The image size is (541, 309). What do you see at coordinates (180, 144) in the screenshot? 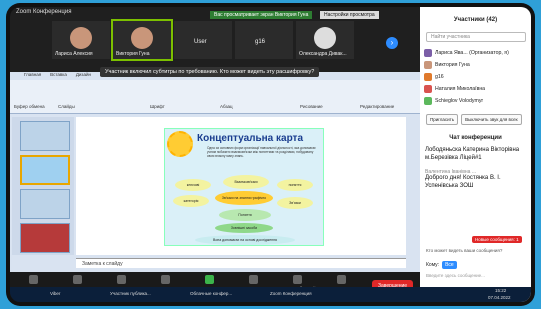
I see `sun-icon` at bounding box center [180, 144].